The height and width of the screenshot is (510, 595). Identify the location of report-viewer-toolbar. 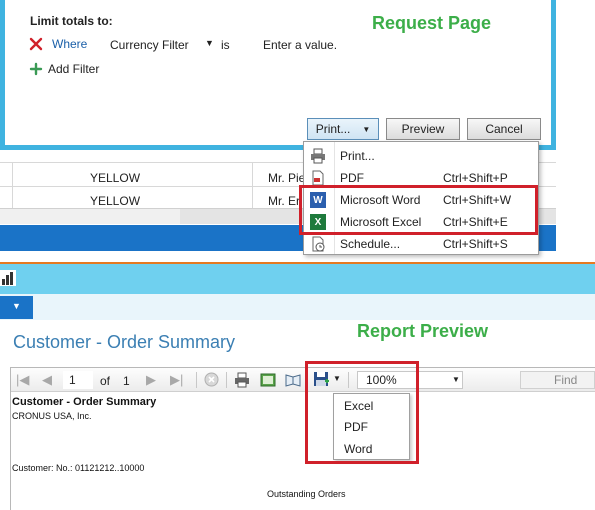
(303, 380).